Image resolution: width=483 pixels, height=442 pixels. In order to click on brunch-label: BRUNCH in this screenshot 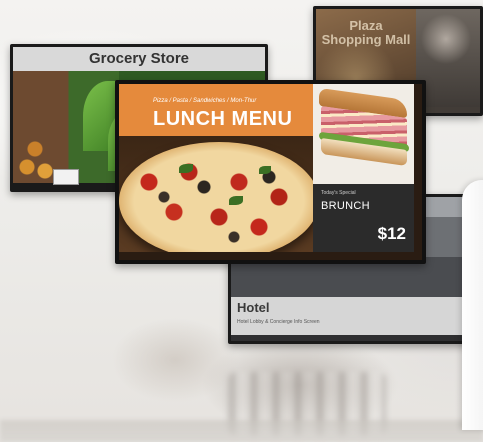, I will do `click(345, 206)`.